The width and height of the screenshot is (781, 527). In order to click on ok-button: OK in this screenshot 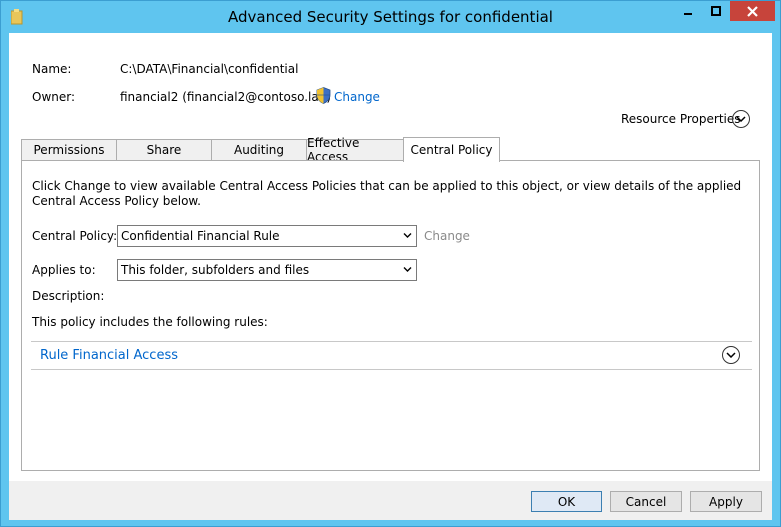, I will do `click(566, 501)`.